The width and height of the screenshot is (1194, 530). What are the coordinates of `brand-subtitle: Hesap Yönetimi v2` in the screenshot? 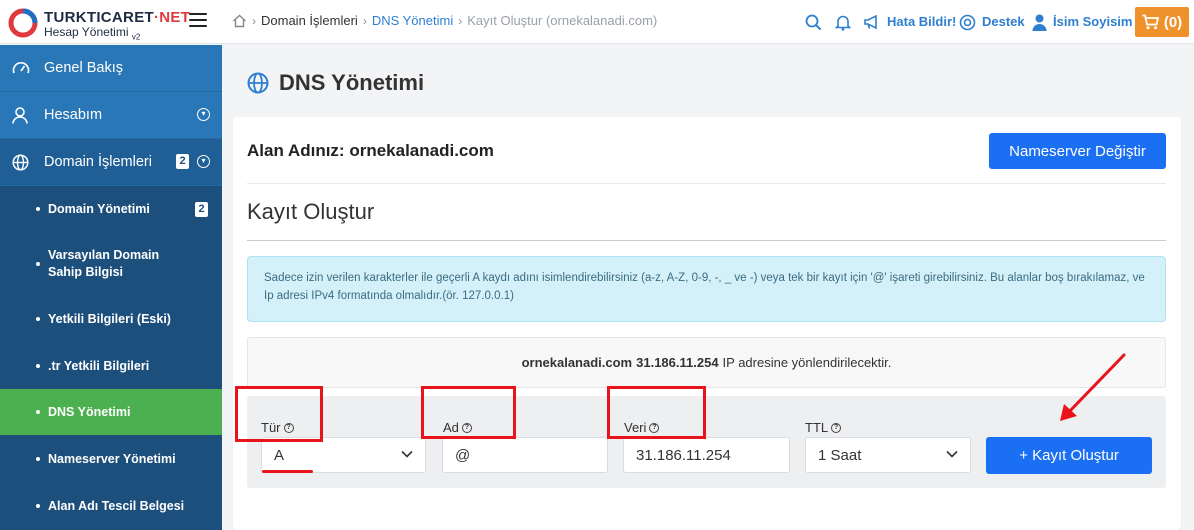 It's located at (92, 33).